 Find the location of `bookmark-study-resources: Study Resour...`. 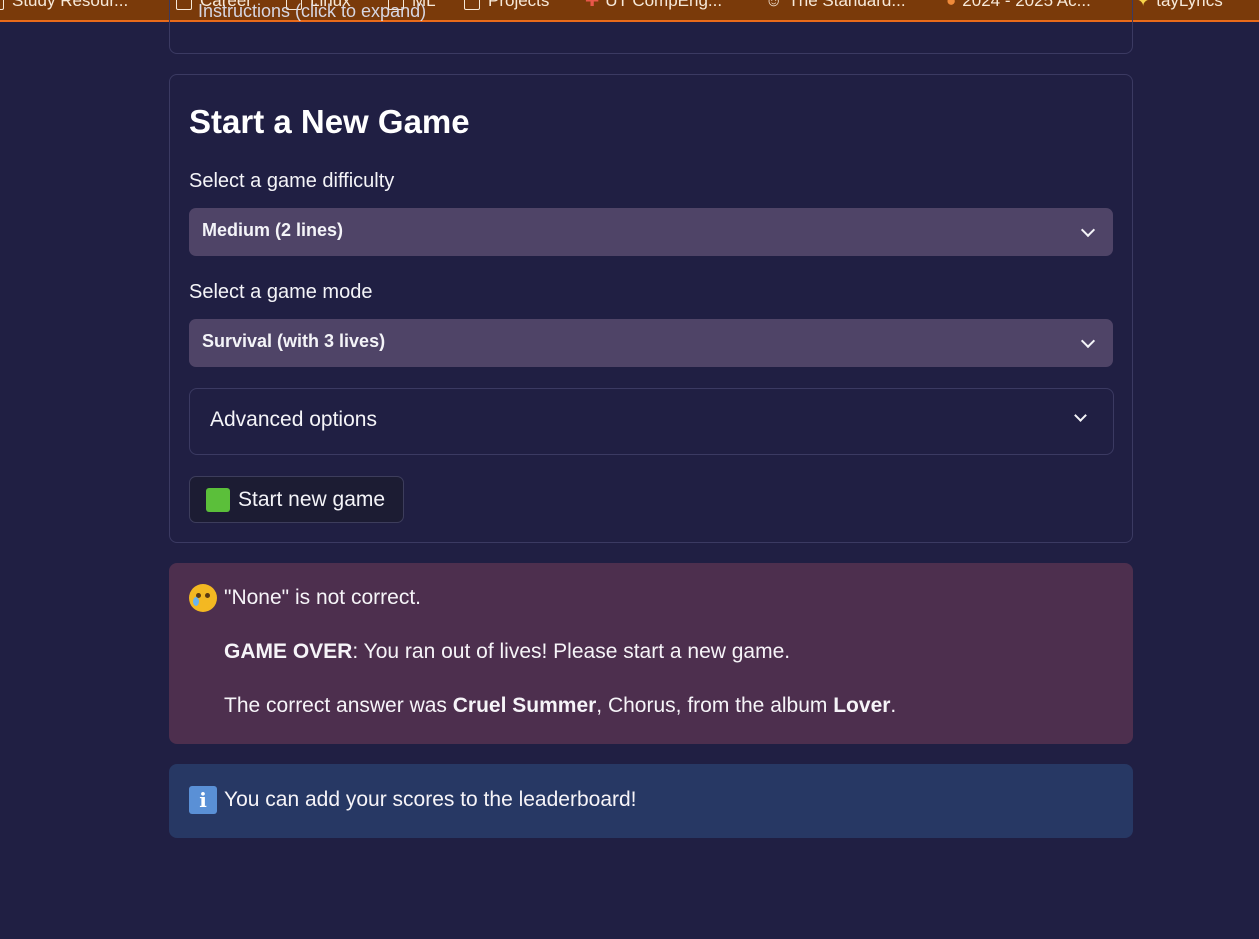

bookmark-study-resources: Study Resour... is located at coordinates (64, 5).